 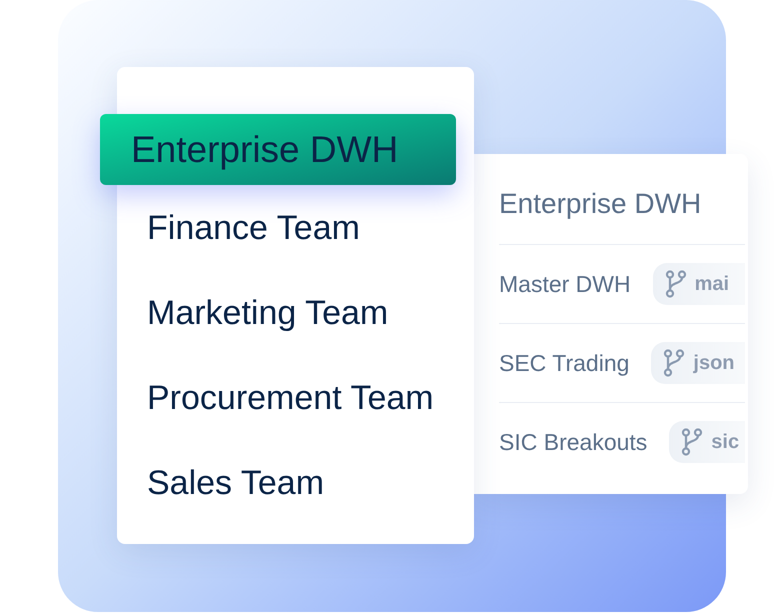 What do you see at coordinates (267, 313) in the screenshot?
I see `menu-item: Marketing Team` at bounding box center [267, 313].